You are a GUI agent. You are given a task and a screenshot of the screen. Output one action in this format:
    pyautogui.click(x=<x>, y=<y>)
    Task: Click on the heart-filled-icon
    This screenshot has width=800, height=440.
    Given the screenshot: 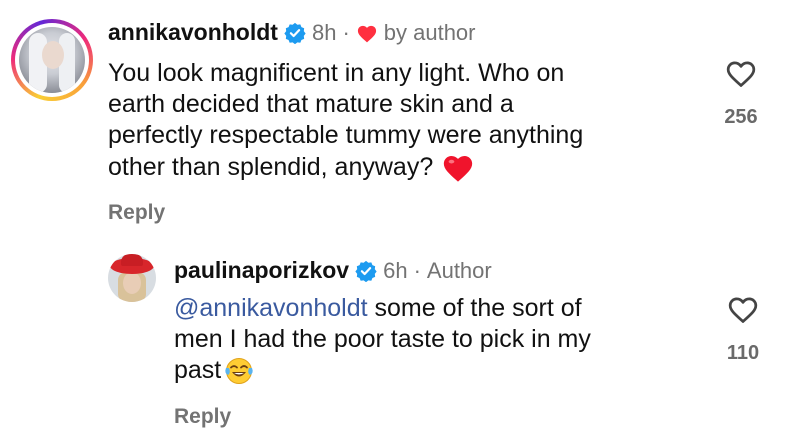 What is the action you would take?
    pyautogui.click(x=366, y=33)
    